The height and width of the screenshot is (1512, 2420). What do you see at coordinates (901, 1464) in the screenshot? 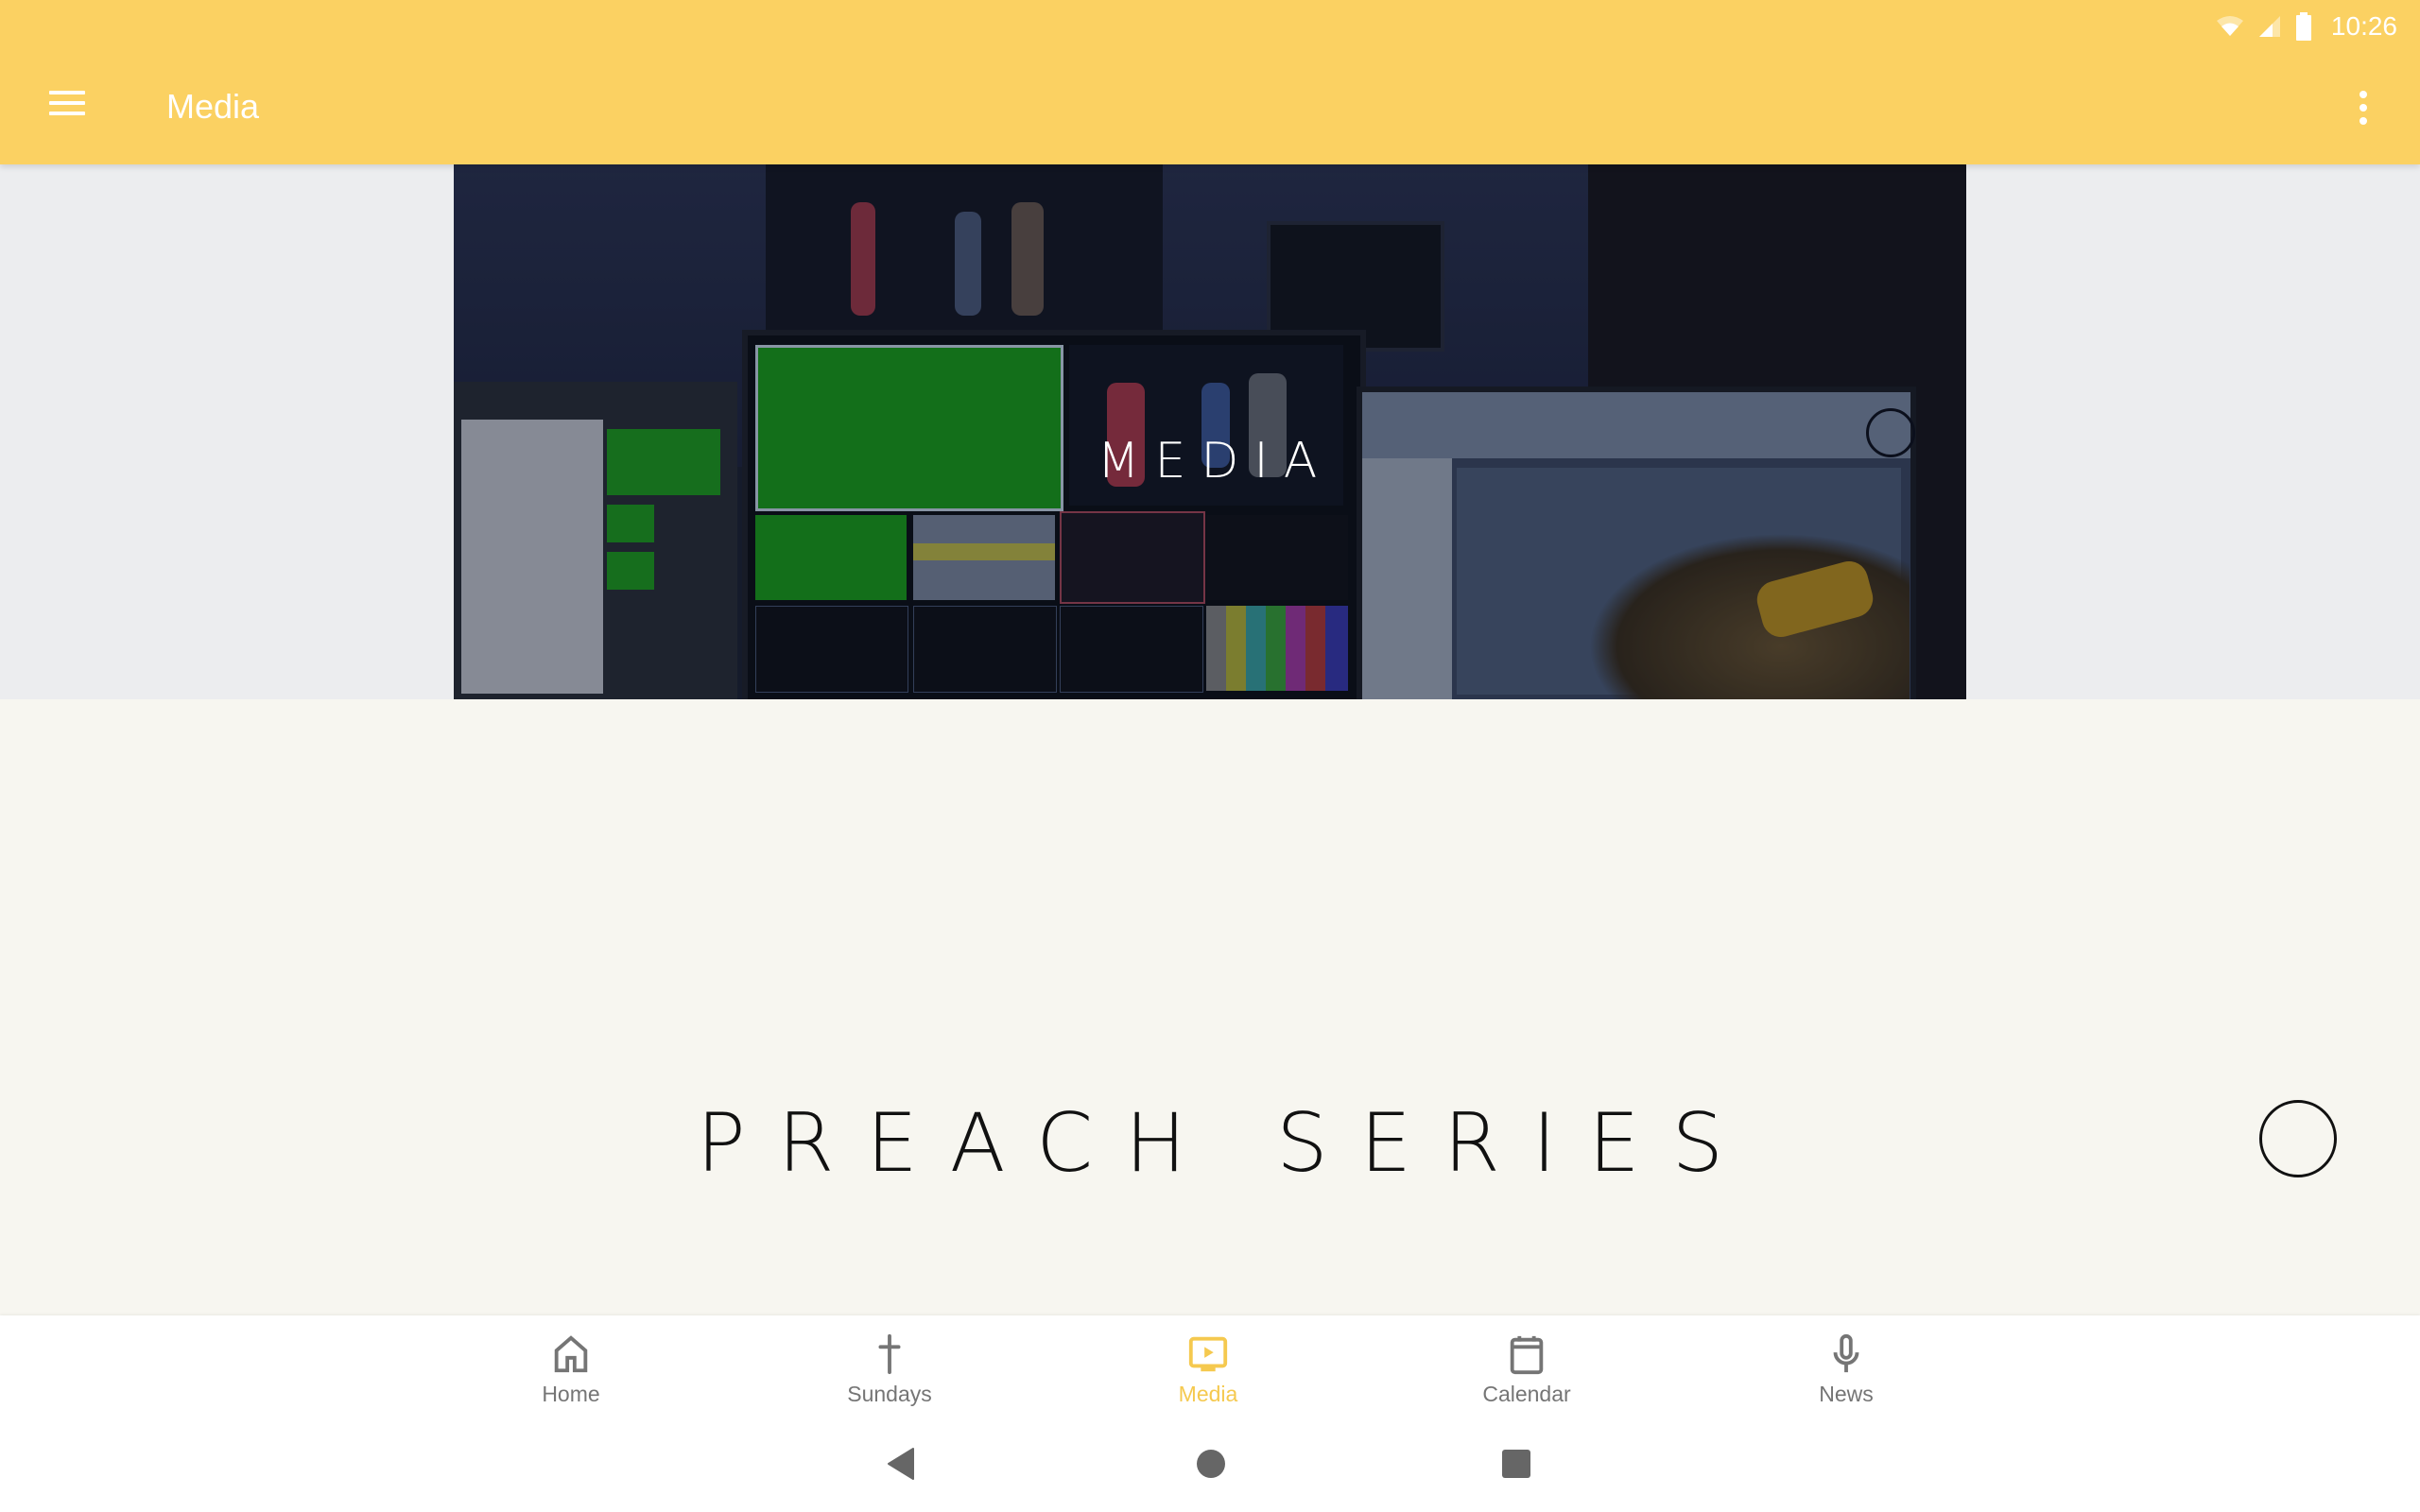
I see `back-icon` at bounding box center [901, 1464].